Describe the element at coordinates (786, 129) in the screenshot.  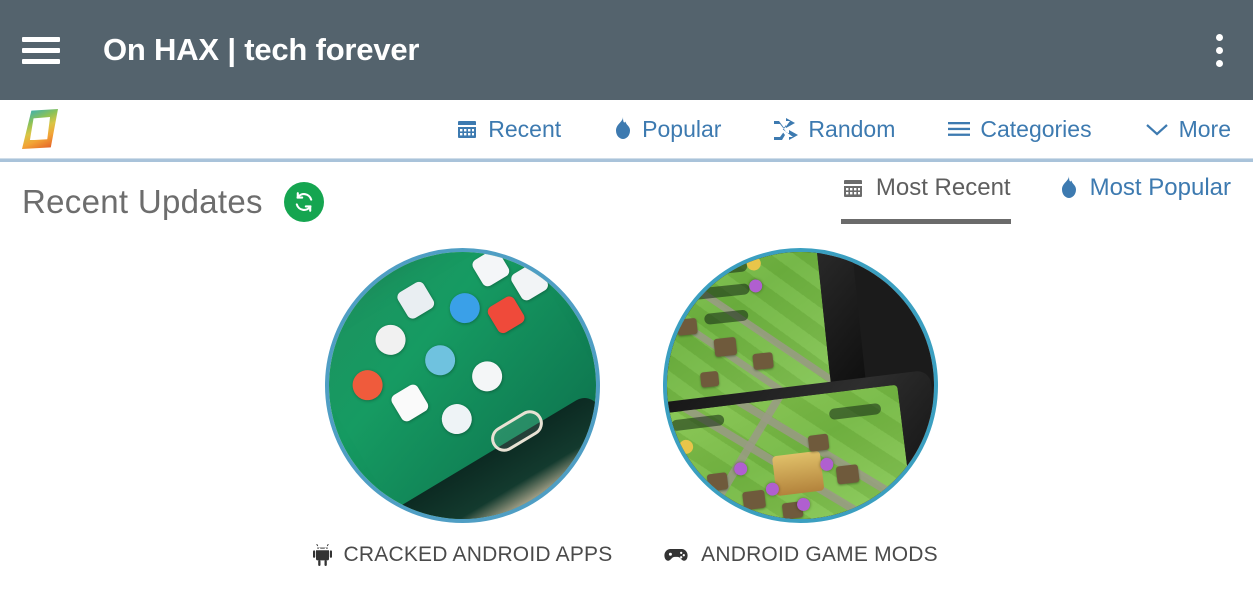
I see `shuffle-icon` at that location.